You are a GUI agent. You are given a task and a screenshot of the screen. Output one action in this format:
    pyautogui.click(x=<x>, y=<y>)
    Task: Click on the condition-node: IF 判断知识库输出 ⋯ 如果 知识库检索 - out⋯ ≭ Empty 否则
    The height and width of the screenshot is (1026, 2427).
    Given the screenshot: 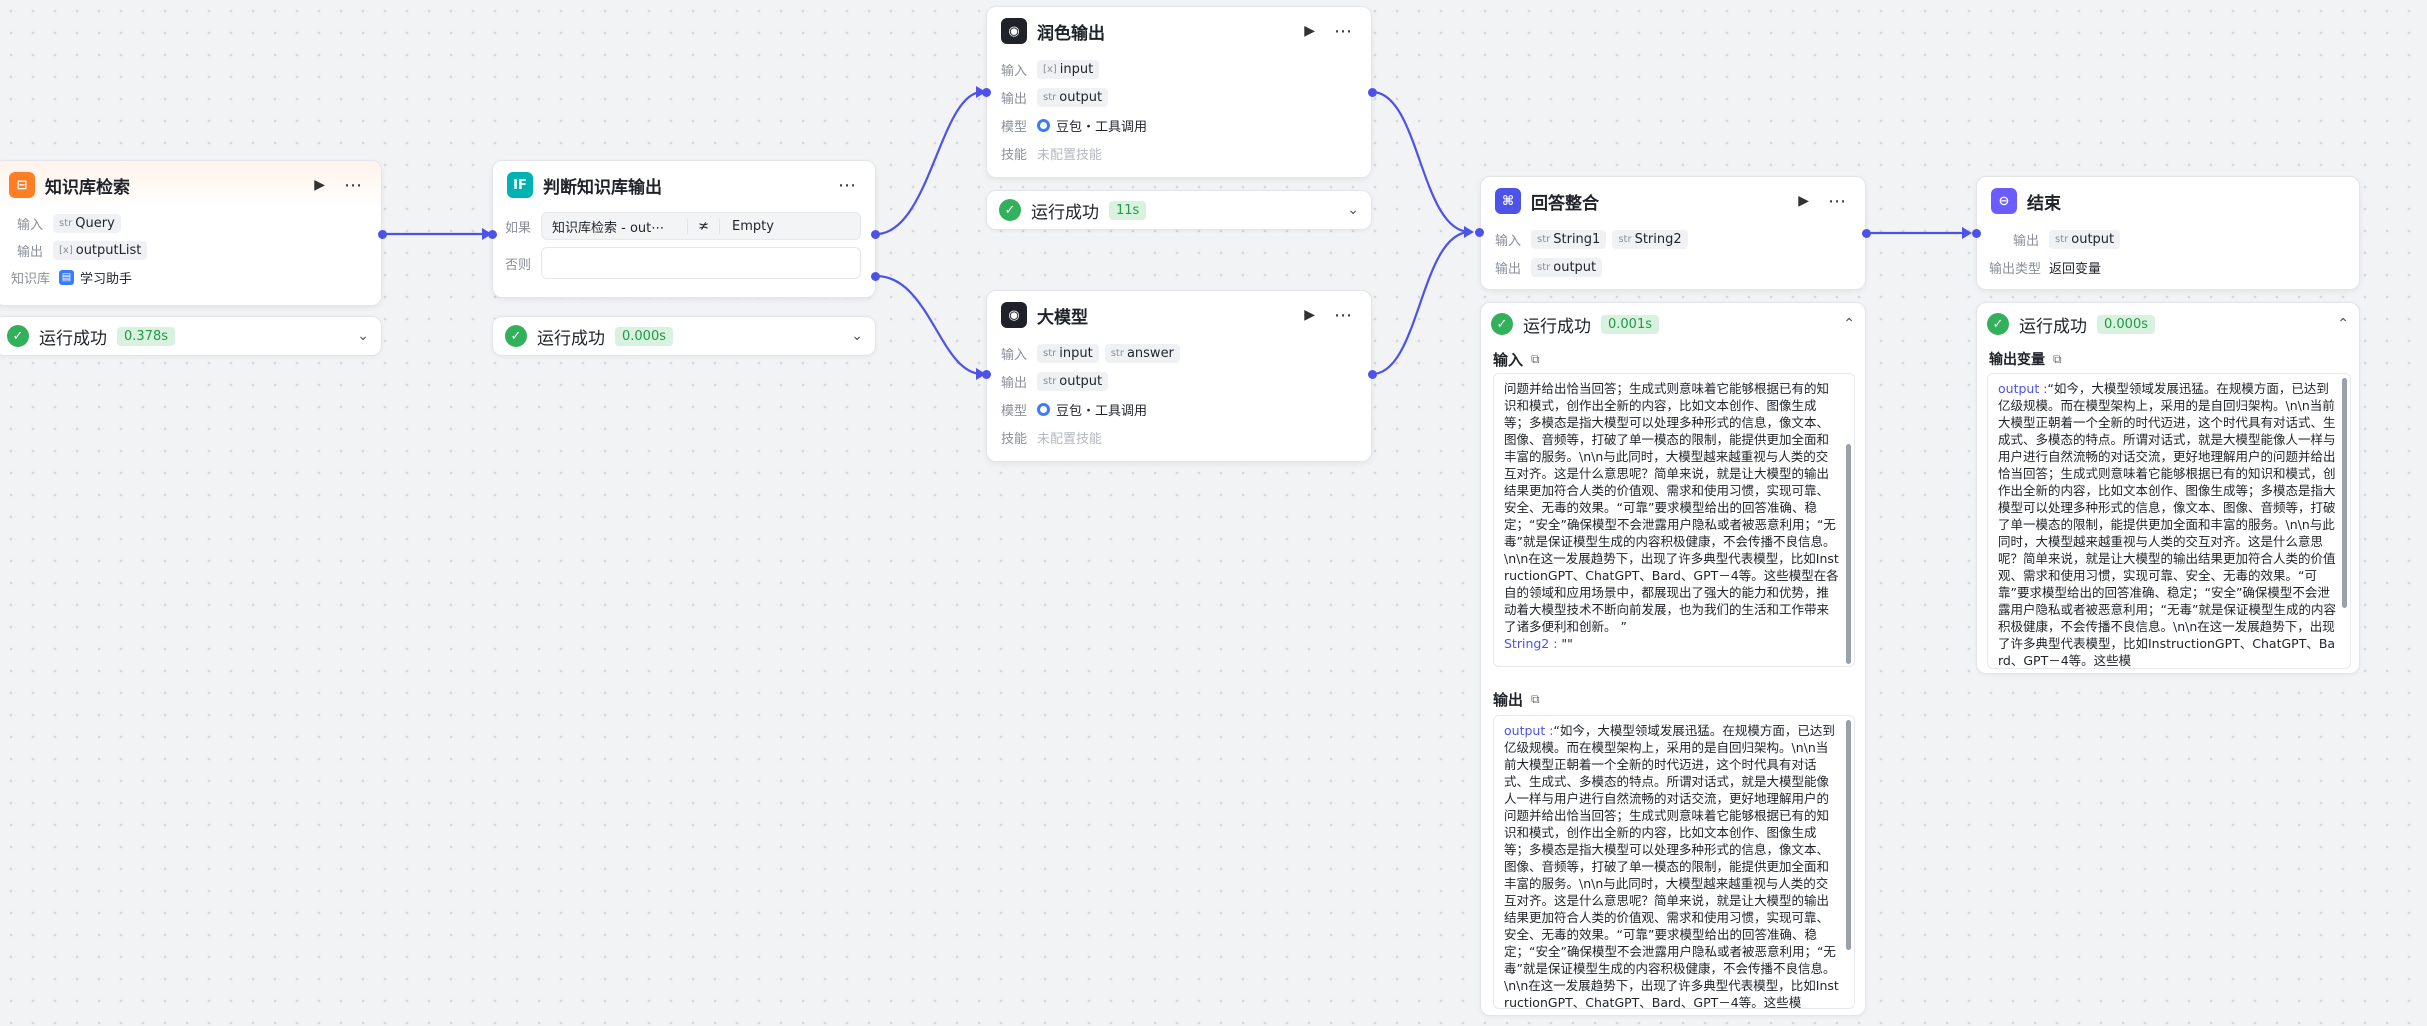 What is the action you would take?
    pyautogui.click(x=684, y=229)
    